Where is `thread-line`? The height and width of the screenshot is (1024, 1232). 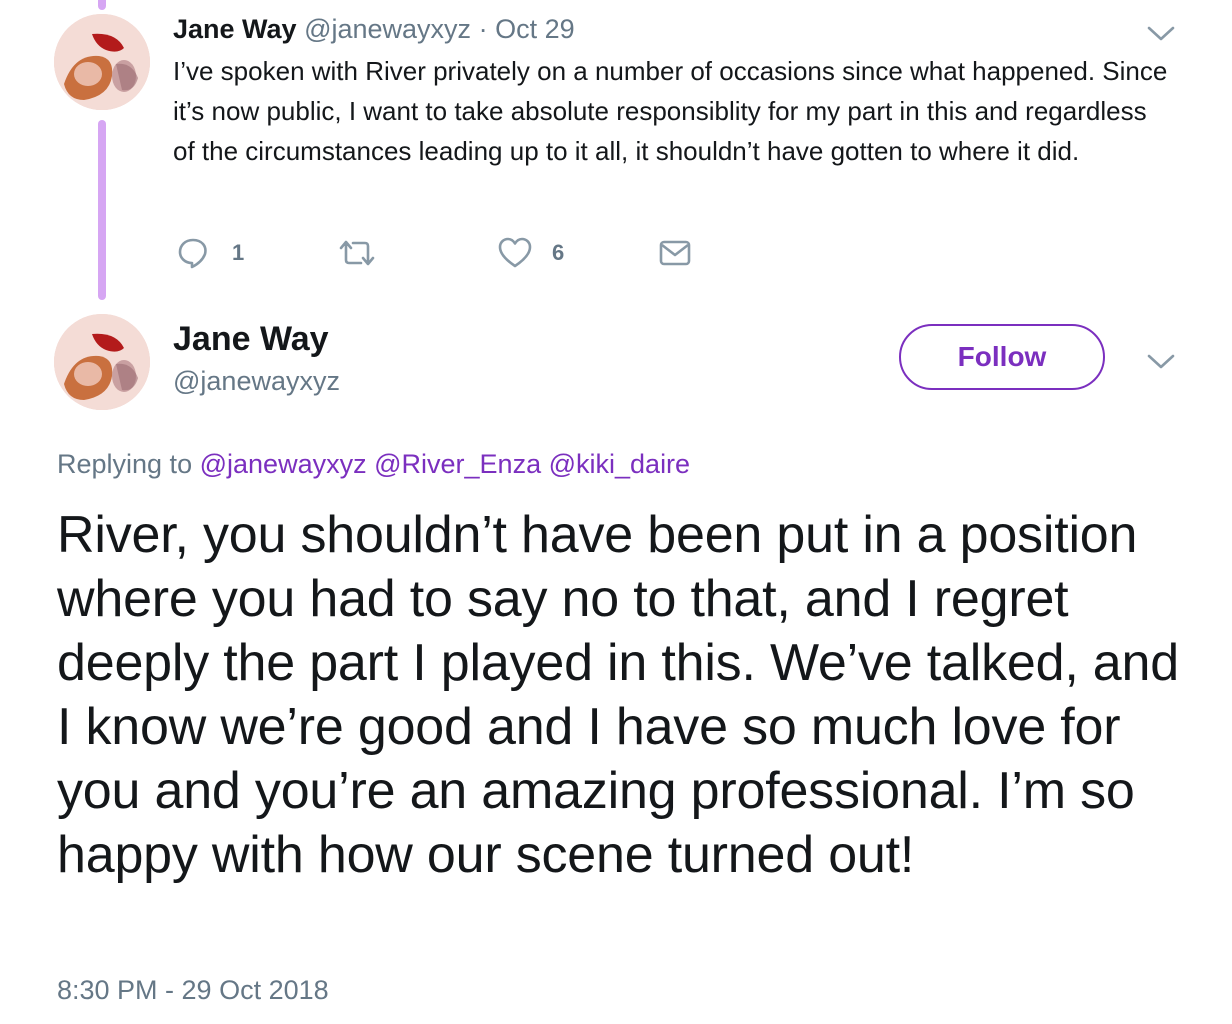 thread-line is located at coordinates (102, 210).